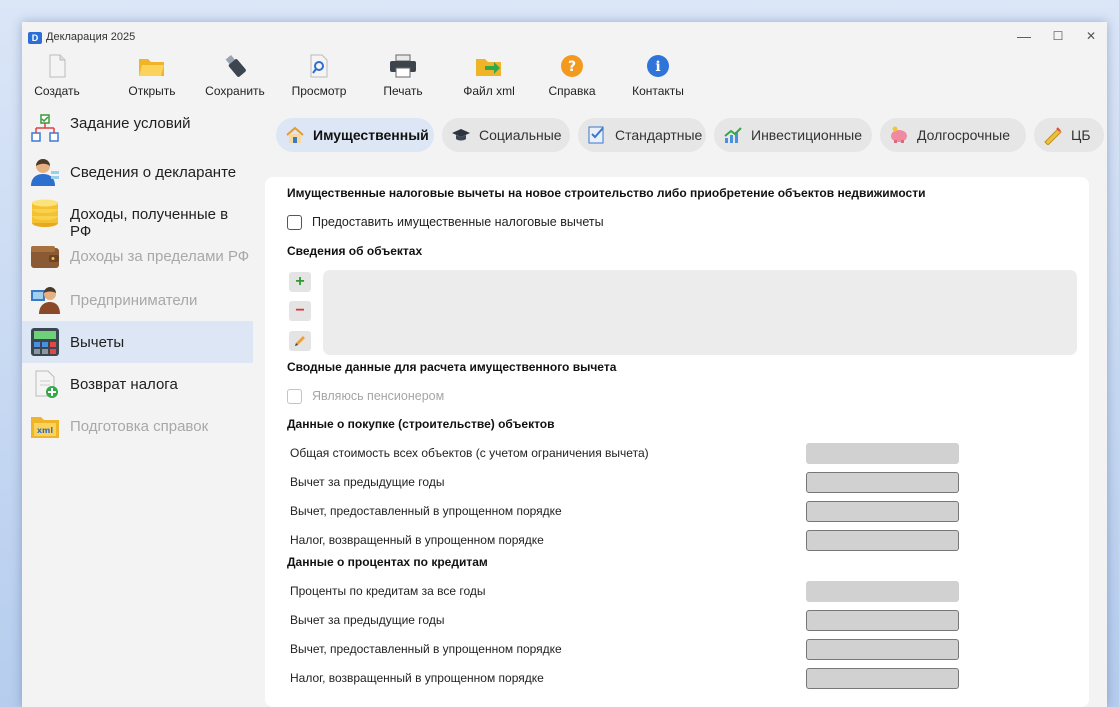  What do you see at coordinates (882, 591) in the screenshot?
I see `credit-interest-field` at bounding box center [882, 591].